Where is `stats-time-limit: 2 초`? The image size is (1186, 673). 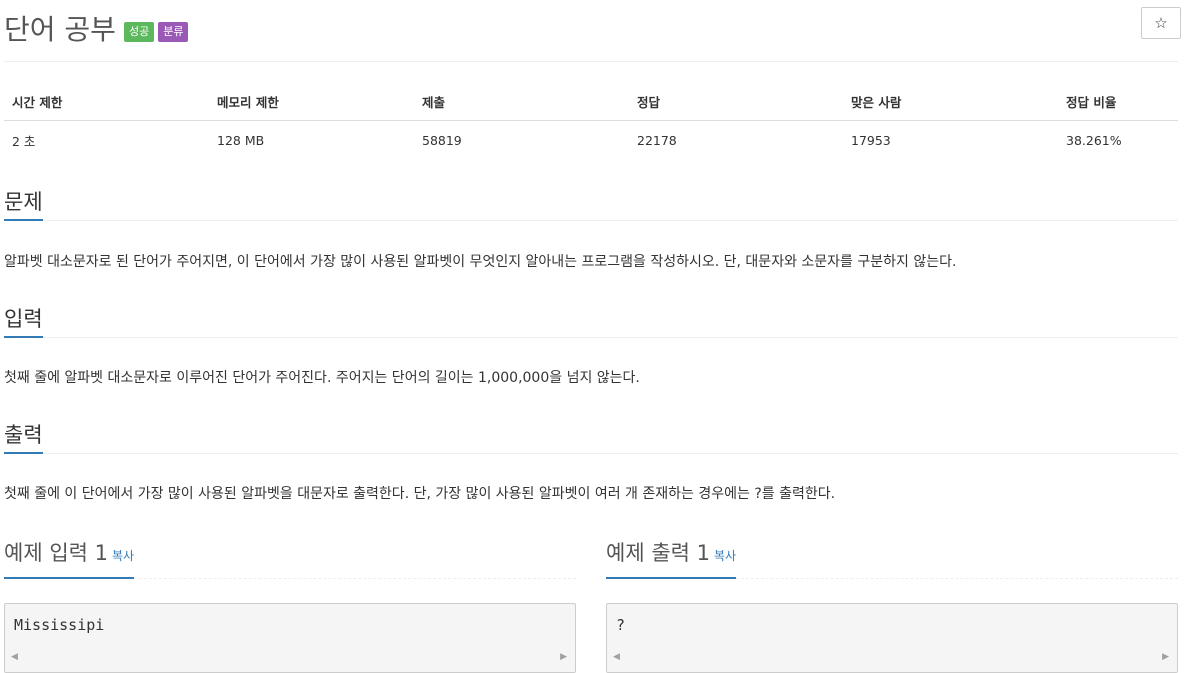 stats-time-limit: 2 초 is located at coordinates (24, 141).